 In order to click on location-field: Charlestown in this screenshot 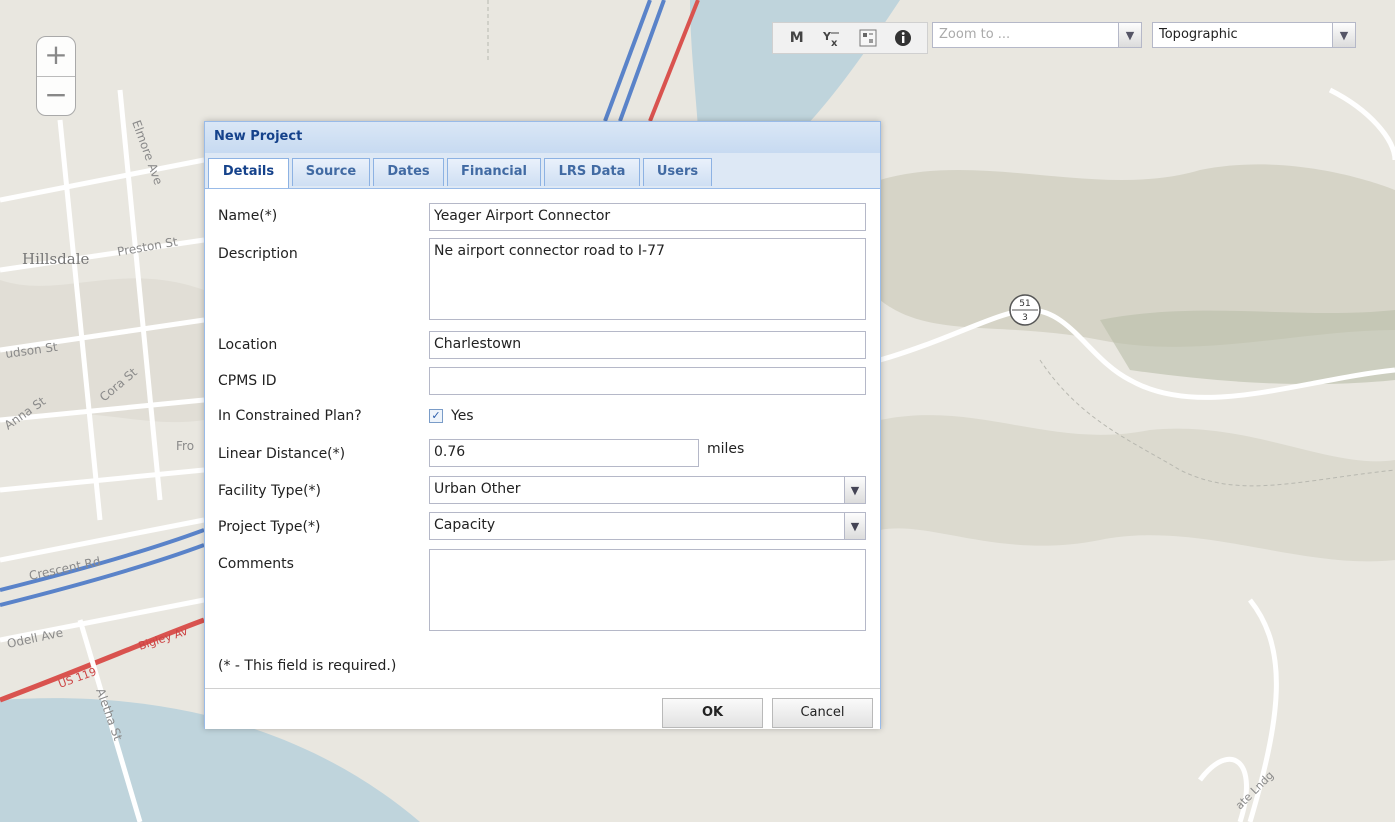, I will do `click(647, 345)`.